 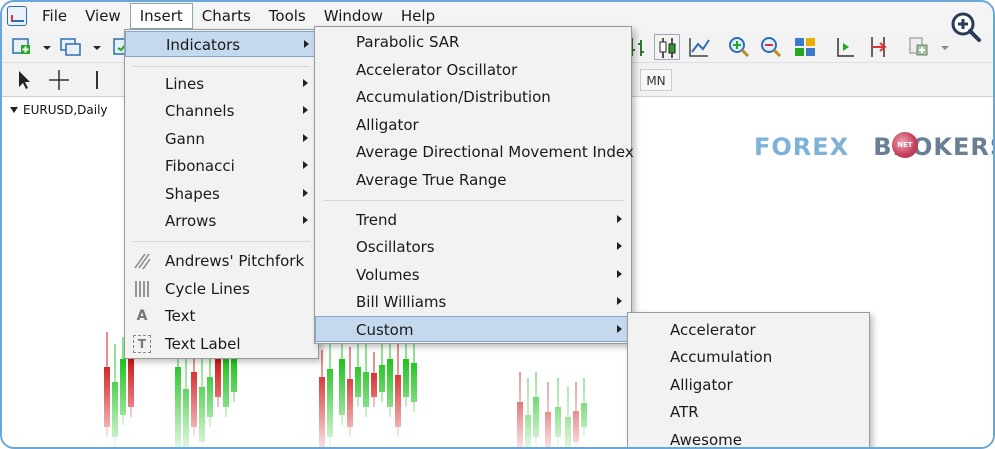 What do you see at coordinates (103, 16) in the screenshot?
I see `menu-view: View` at bounding box center [103, 16].